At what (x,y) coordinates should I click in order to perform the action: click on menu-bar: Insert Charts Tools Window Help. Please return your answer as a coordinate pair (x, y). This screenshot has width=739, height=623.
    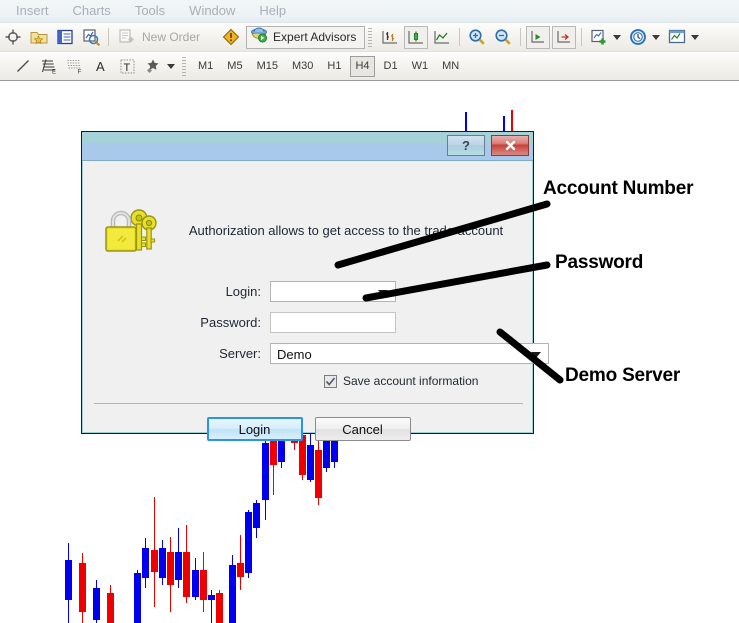
    Looking at the image, I should click on (369, 11).